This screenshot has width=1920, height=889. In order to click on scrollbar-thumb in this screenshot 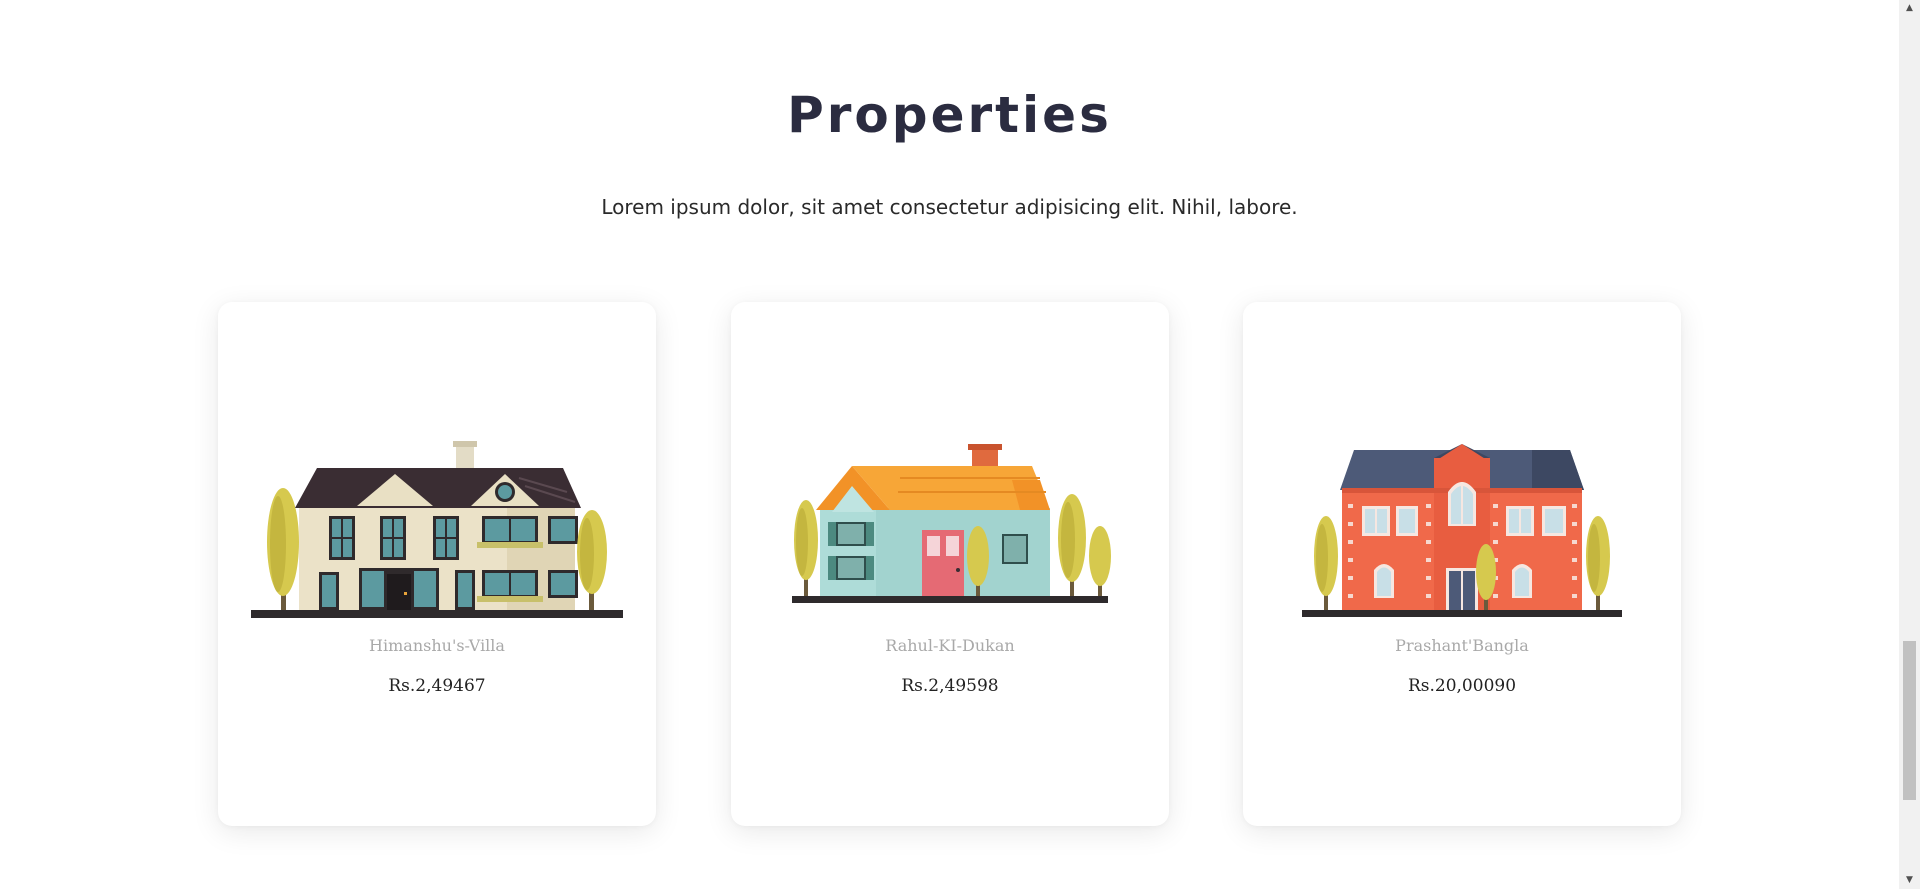, I will do `click(1909, 720)`.